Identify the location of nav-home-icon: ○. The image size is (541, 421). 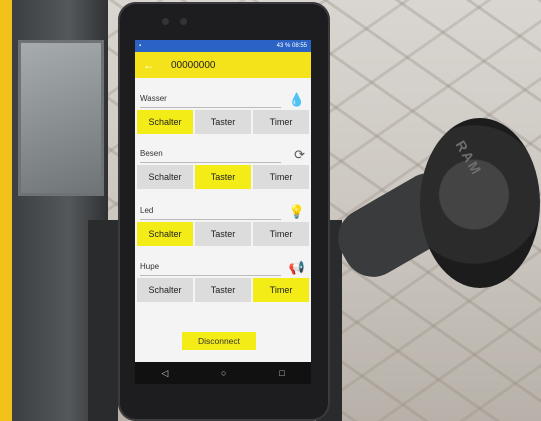
(223, 373).